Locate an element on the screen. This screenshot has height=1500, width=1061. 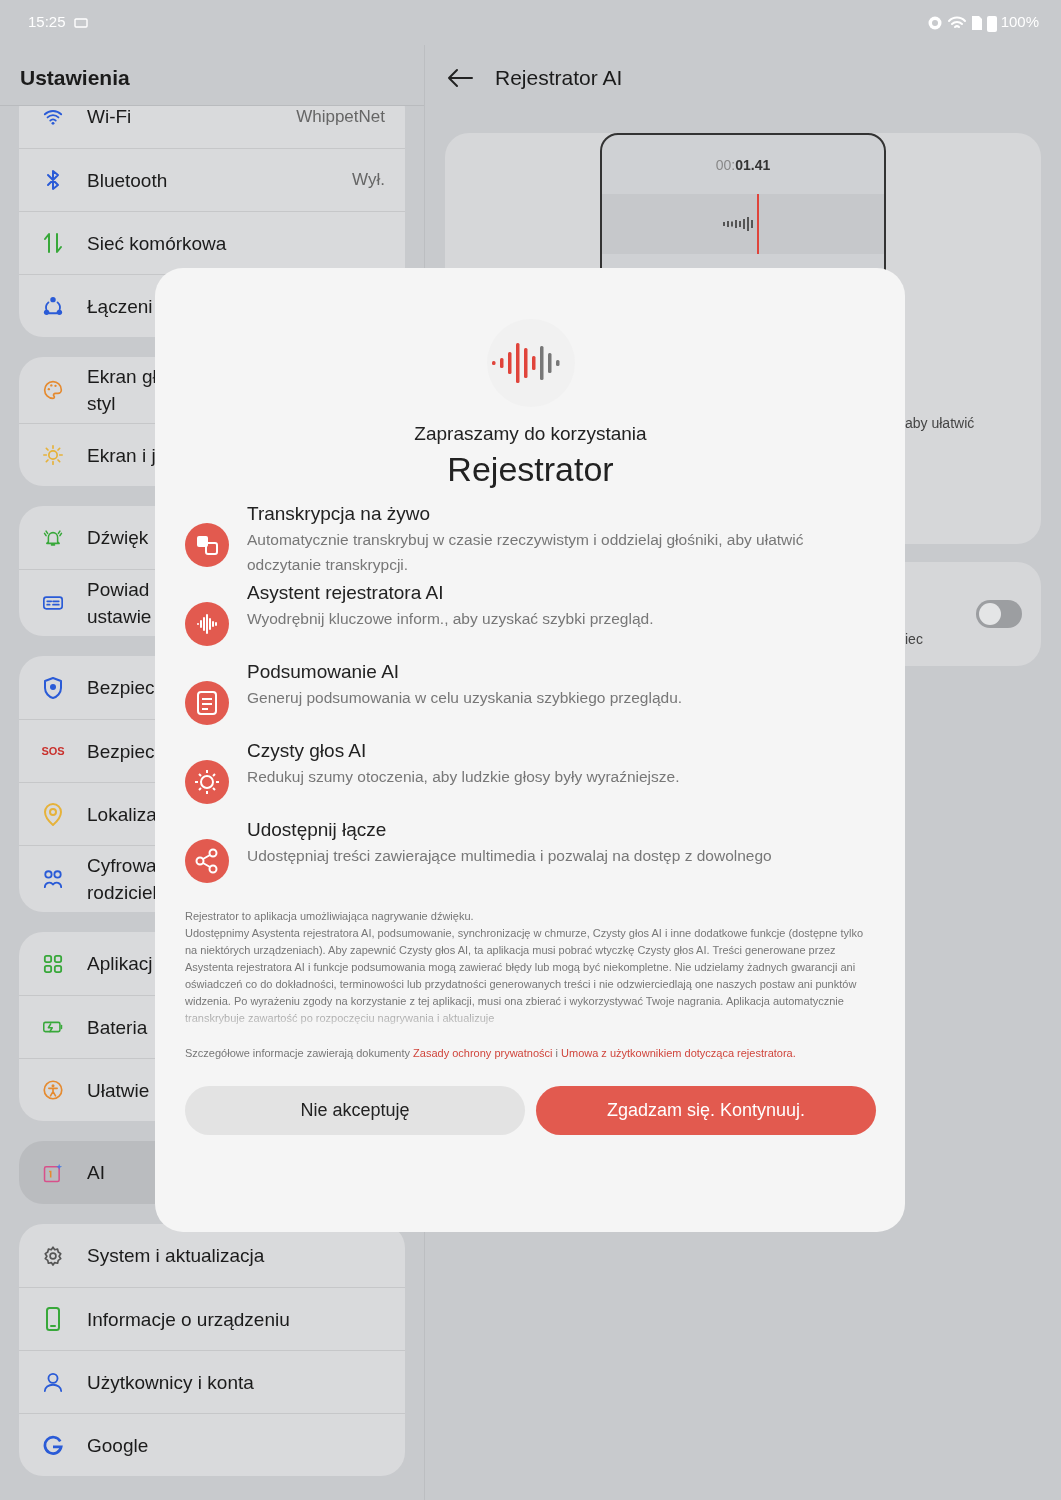
feature-title: Udostępnij łącze is located at coordinates (317, 829).